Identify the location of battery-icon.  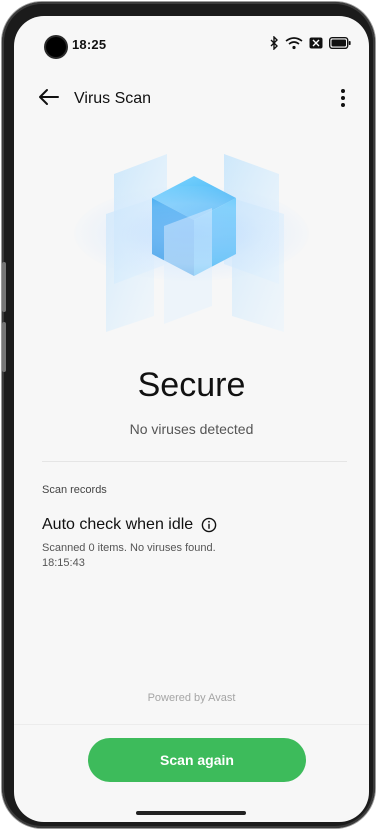
(340, 43).